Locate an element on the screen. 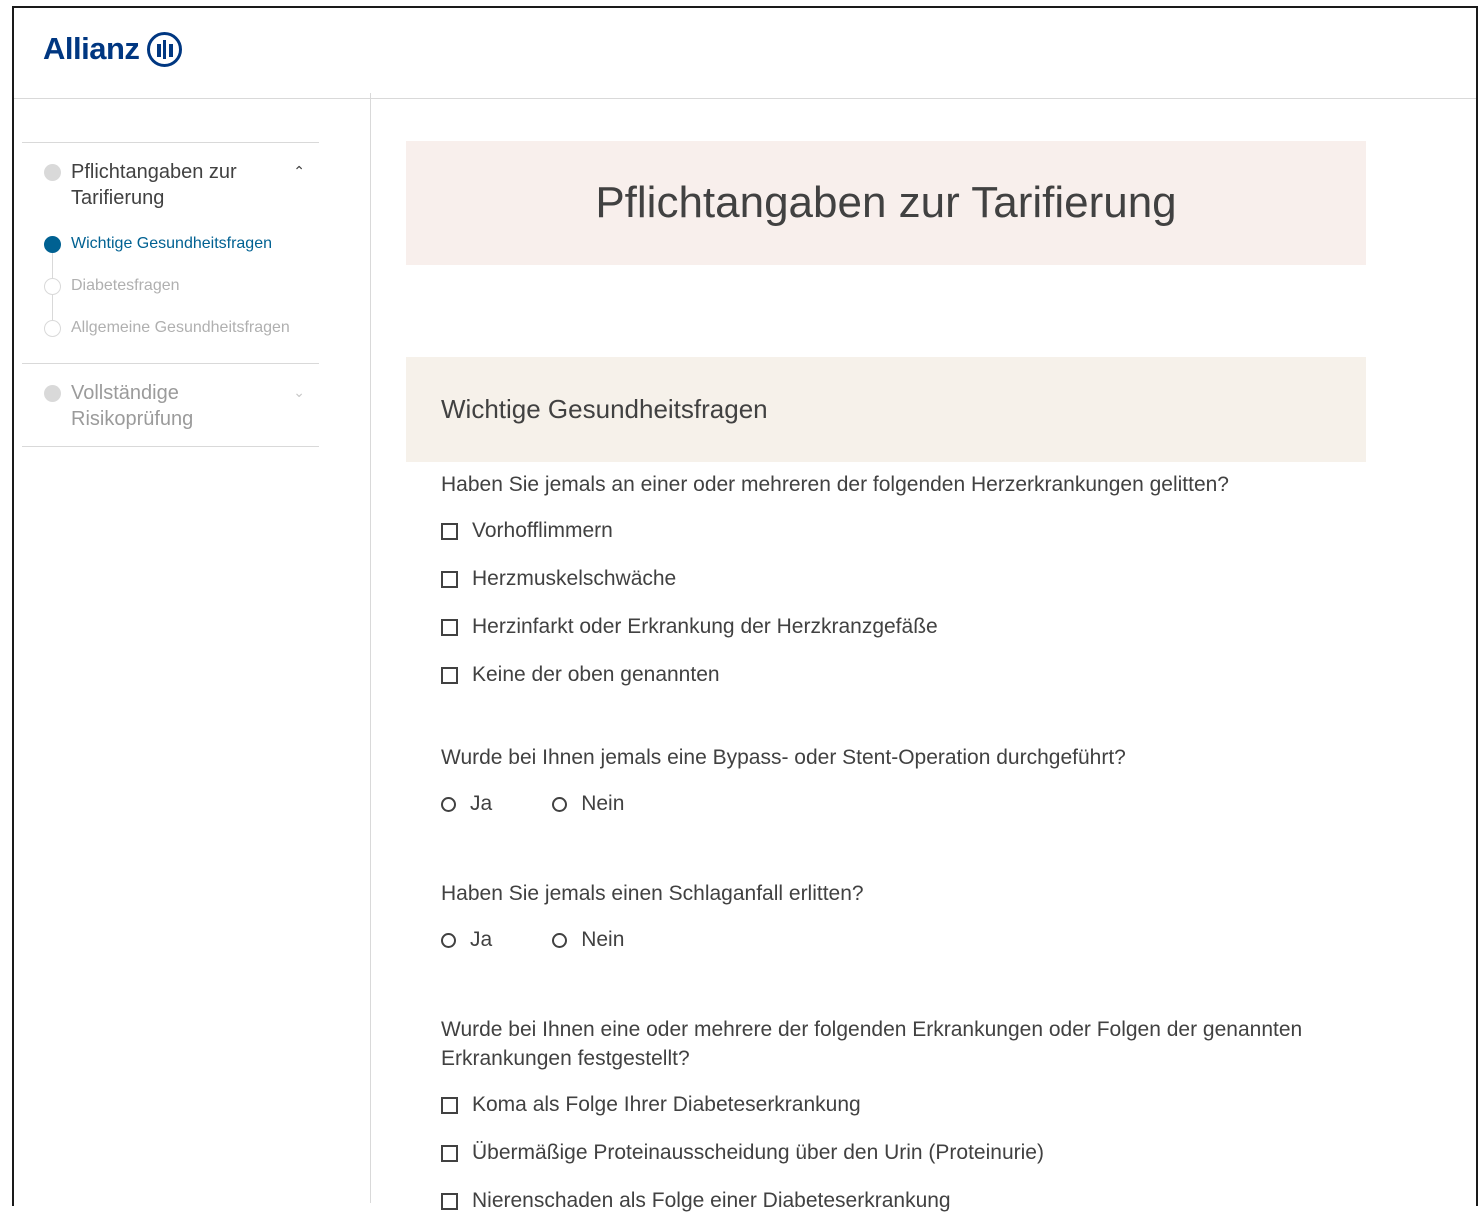 The height and width of the screenshot is (1225, 1481). sidebar-section-title: Pflichtangaben zur Tarifierung is located at coordinates (154, 185).